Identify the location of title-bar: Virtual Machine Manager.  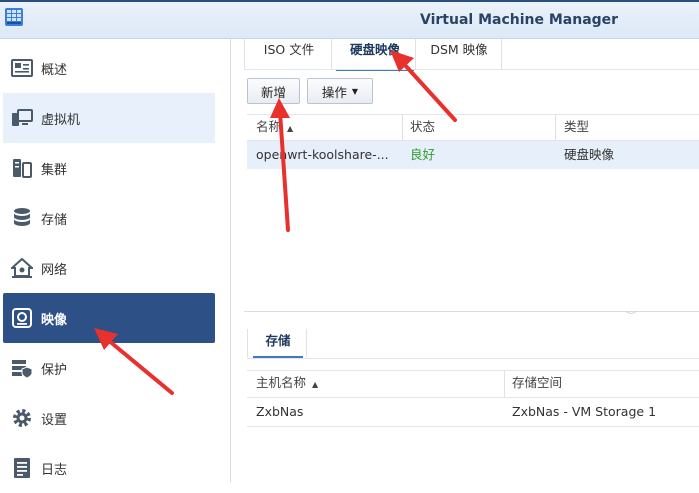
(349, 19).